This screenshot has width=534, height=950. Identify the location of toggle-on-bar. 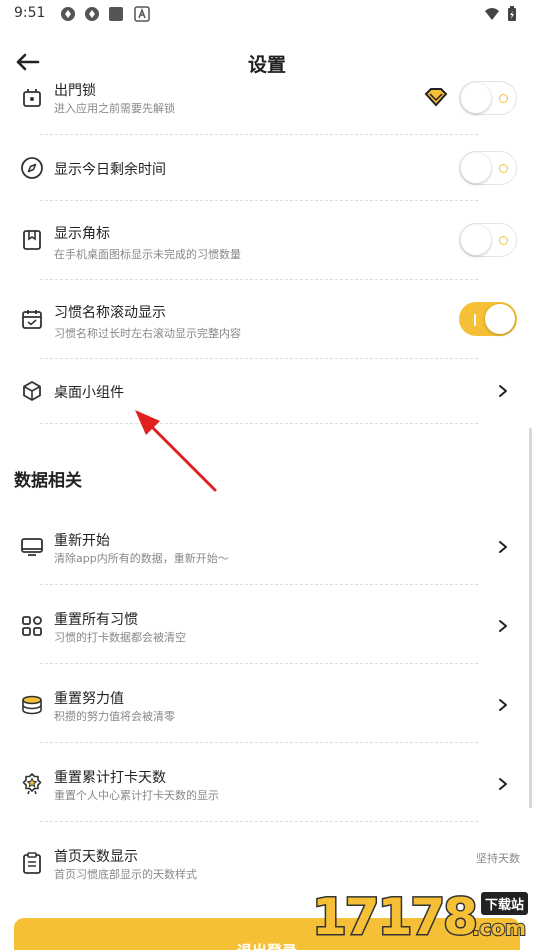
(475, 320).